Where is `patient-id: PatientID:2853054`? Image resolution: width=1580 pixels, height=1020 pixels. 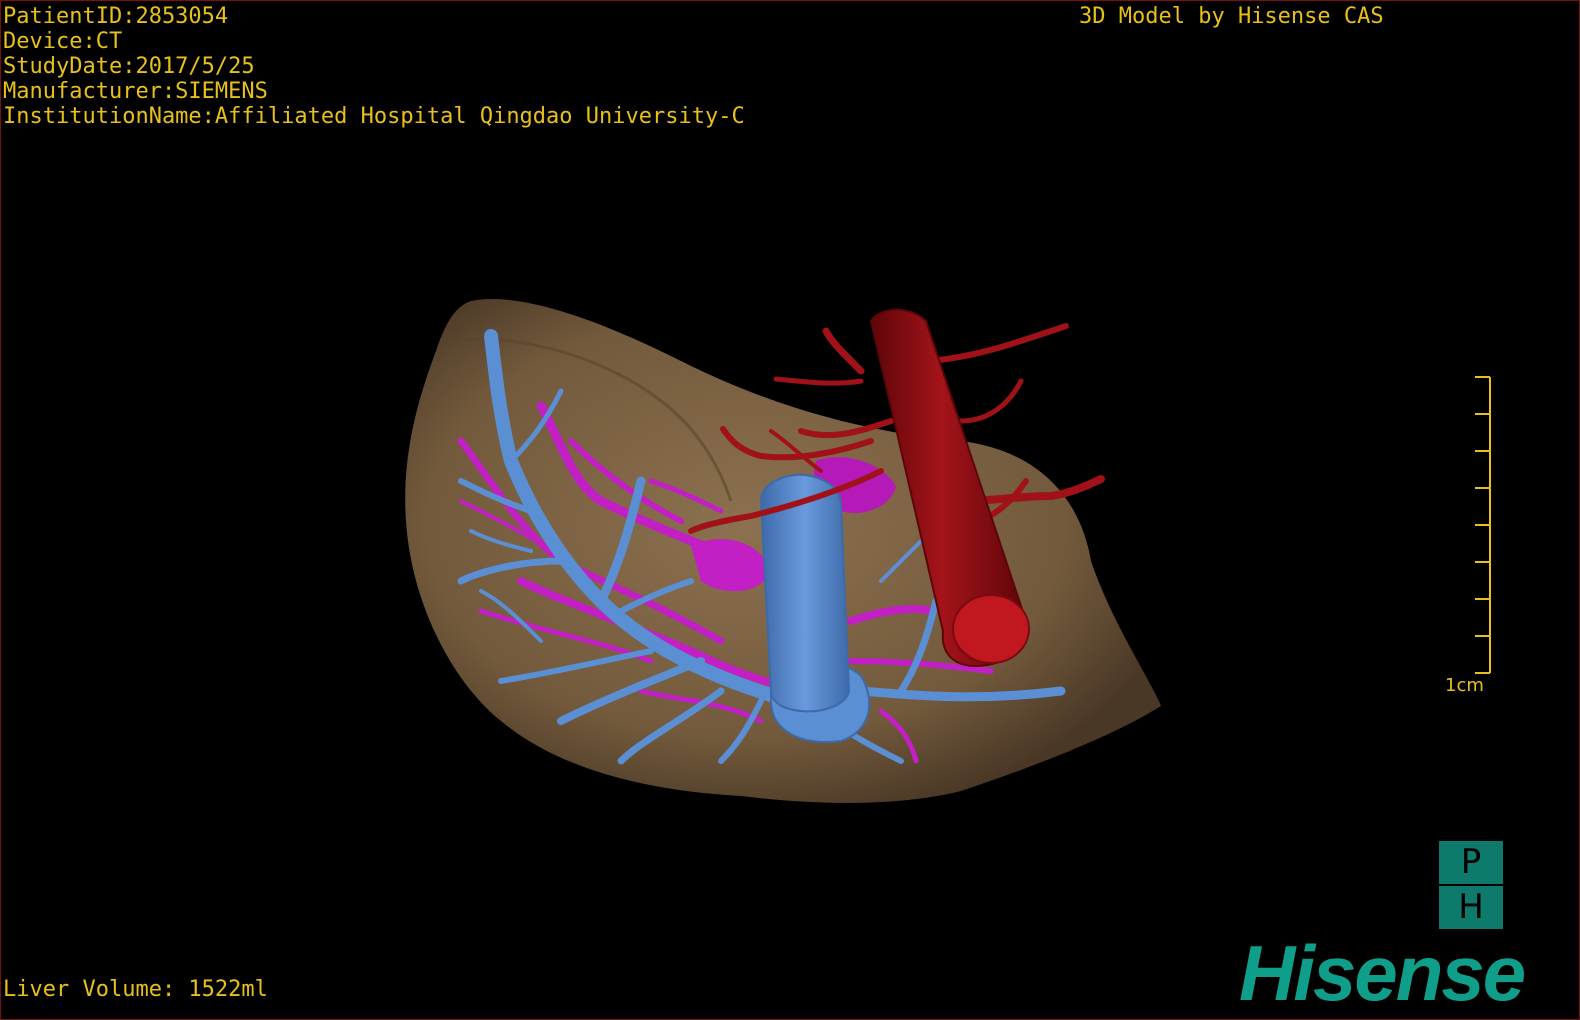
patient-id: PatientID:2853054 is located at coordinates (116, 16).